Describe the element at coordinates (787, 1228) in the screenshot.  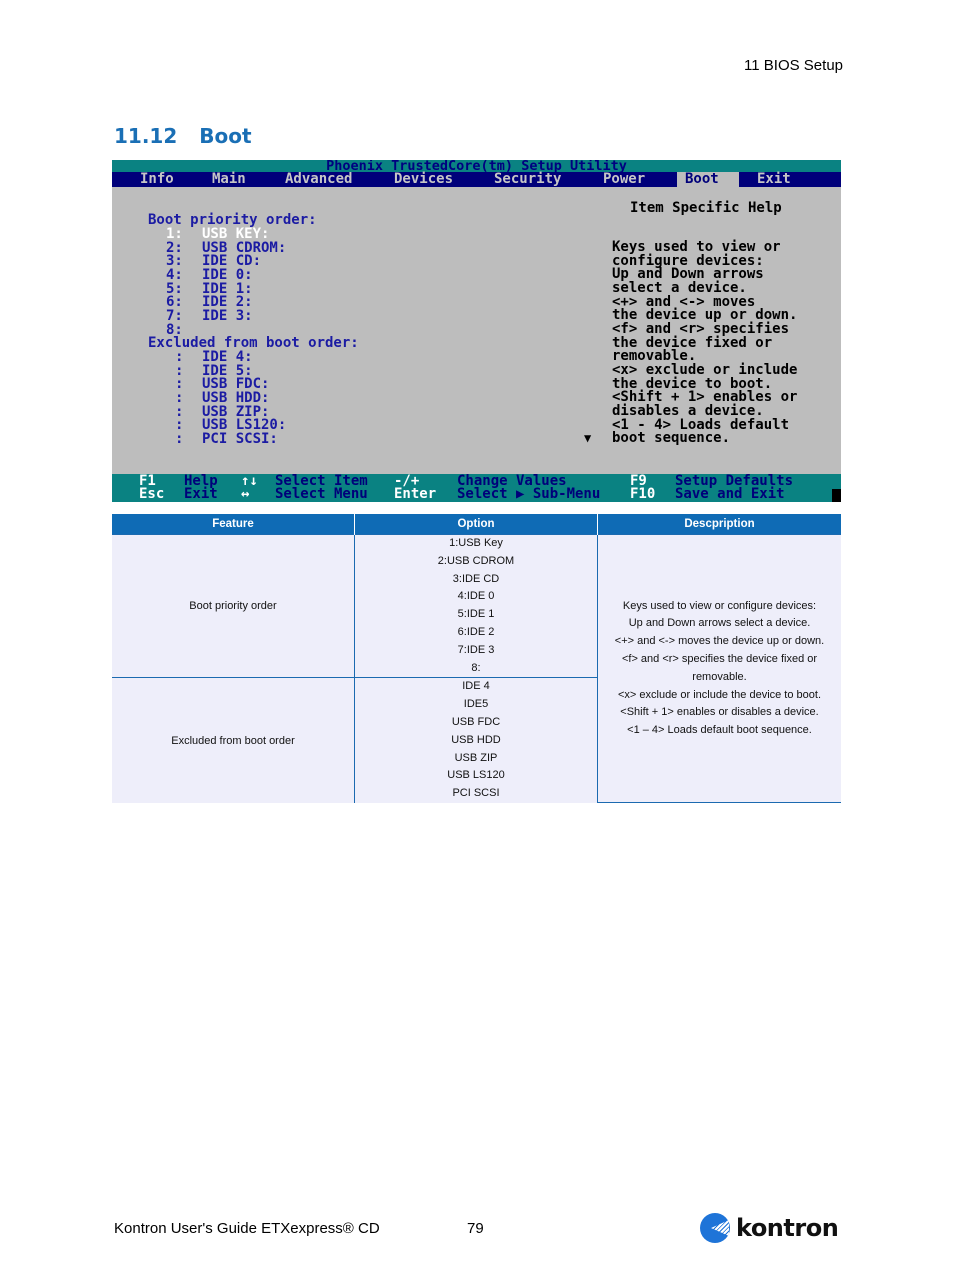
I see `kontron-logo-text: kontron` at that location.